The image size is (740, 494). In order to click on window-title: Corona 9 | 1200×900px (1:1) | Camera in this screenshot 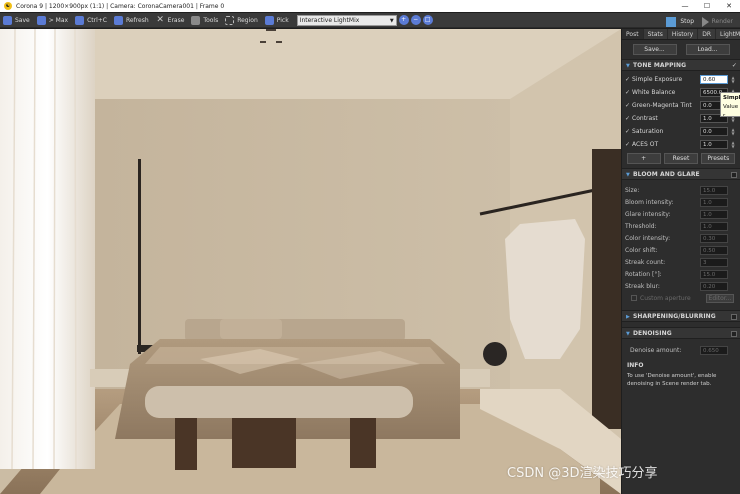, I will do `click(120, 6)`.